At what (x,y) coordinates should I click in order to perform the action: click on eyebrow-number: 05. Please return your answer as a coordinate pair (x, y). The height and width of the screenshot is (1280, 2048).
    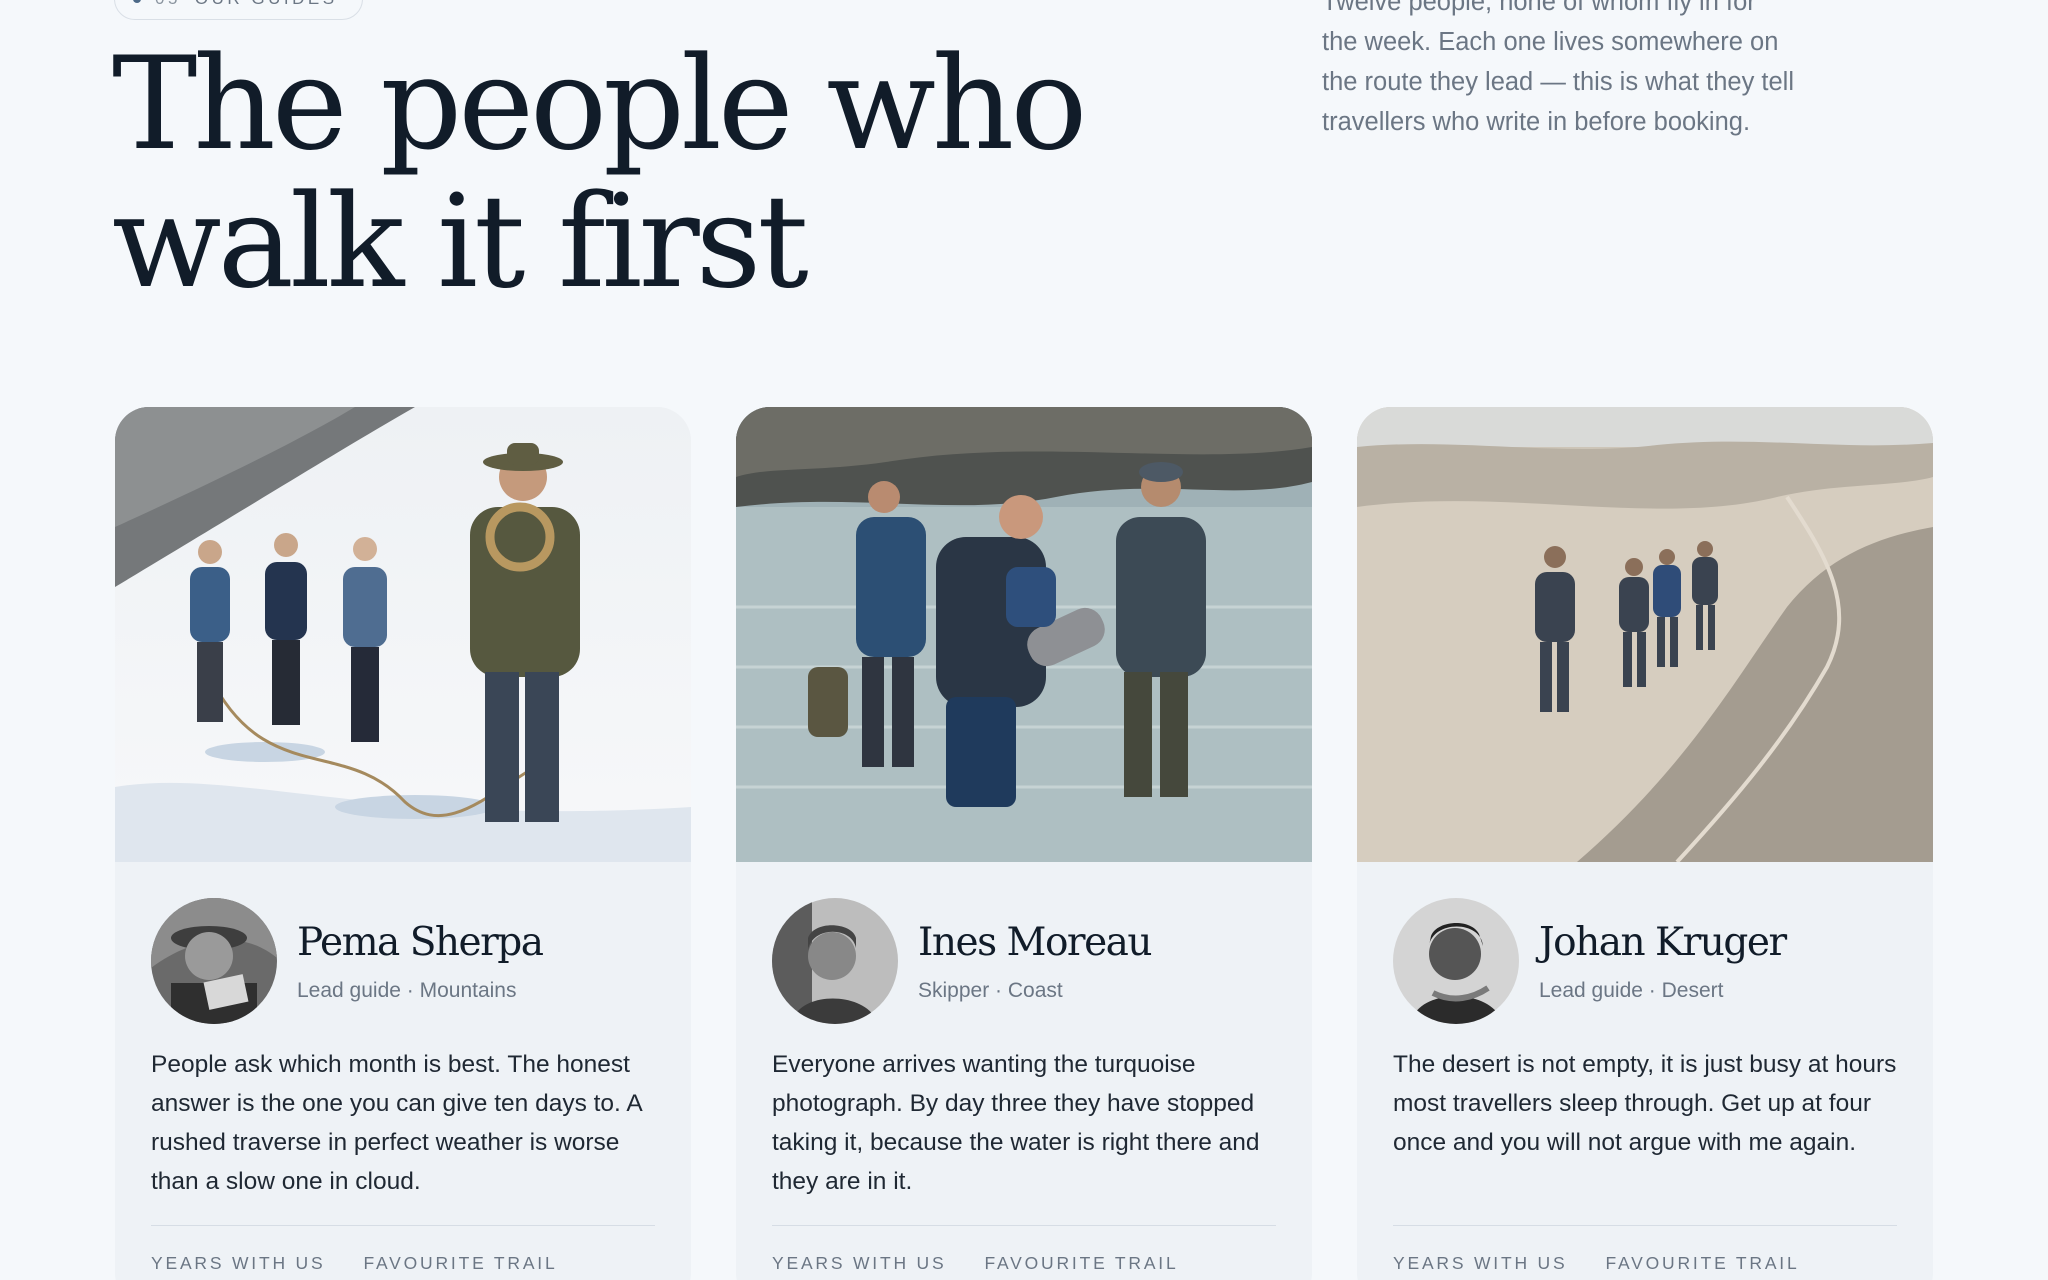
    Looking at the image, I should click on (168, 4).